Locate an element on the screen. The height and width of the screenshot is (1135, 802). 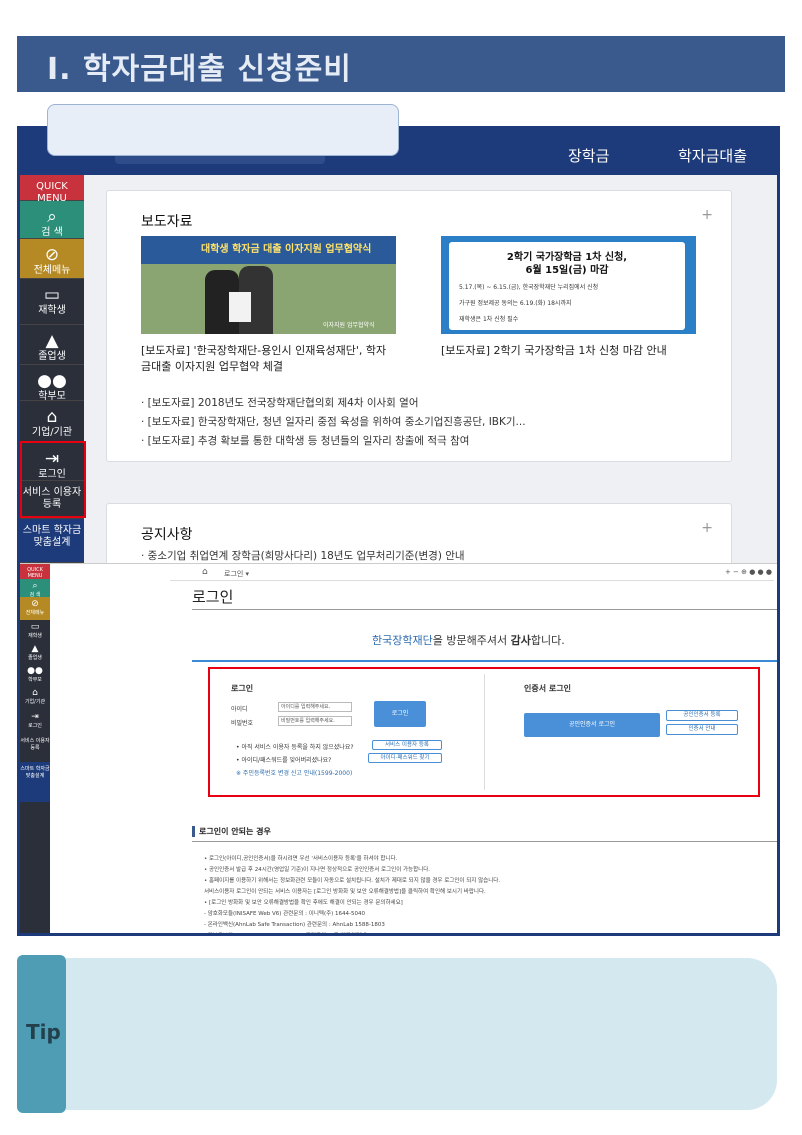
welcome-suffix: 합니다. is located at coordinates (547, 640).